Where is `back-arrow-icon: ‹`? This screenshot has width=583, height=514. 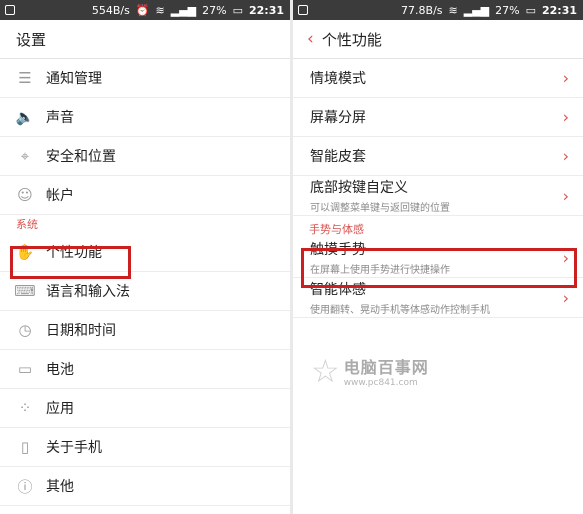
back-arrow-icon: ‹ is located at coordinates (310, 39).